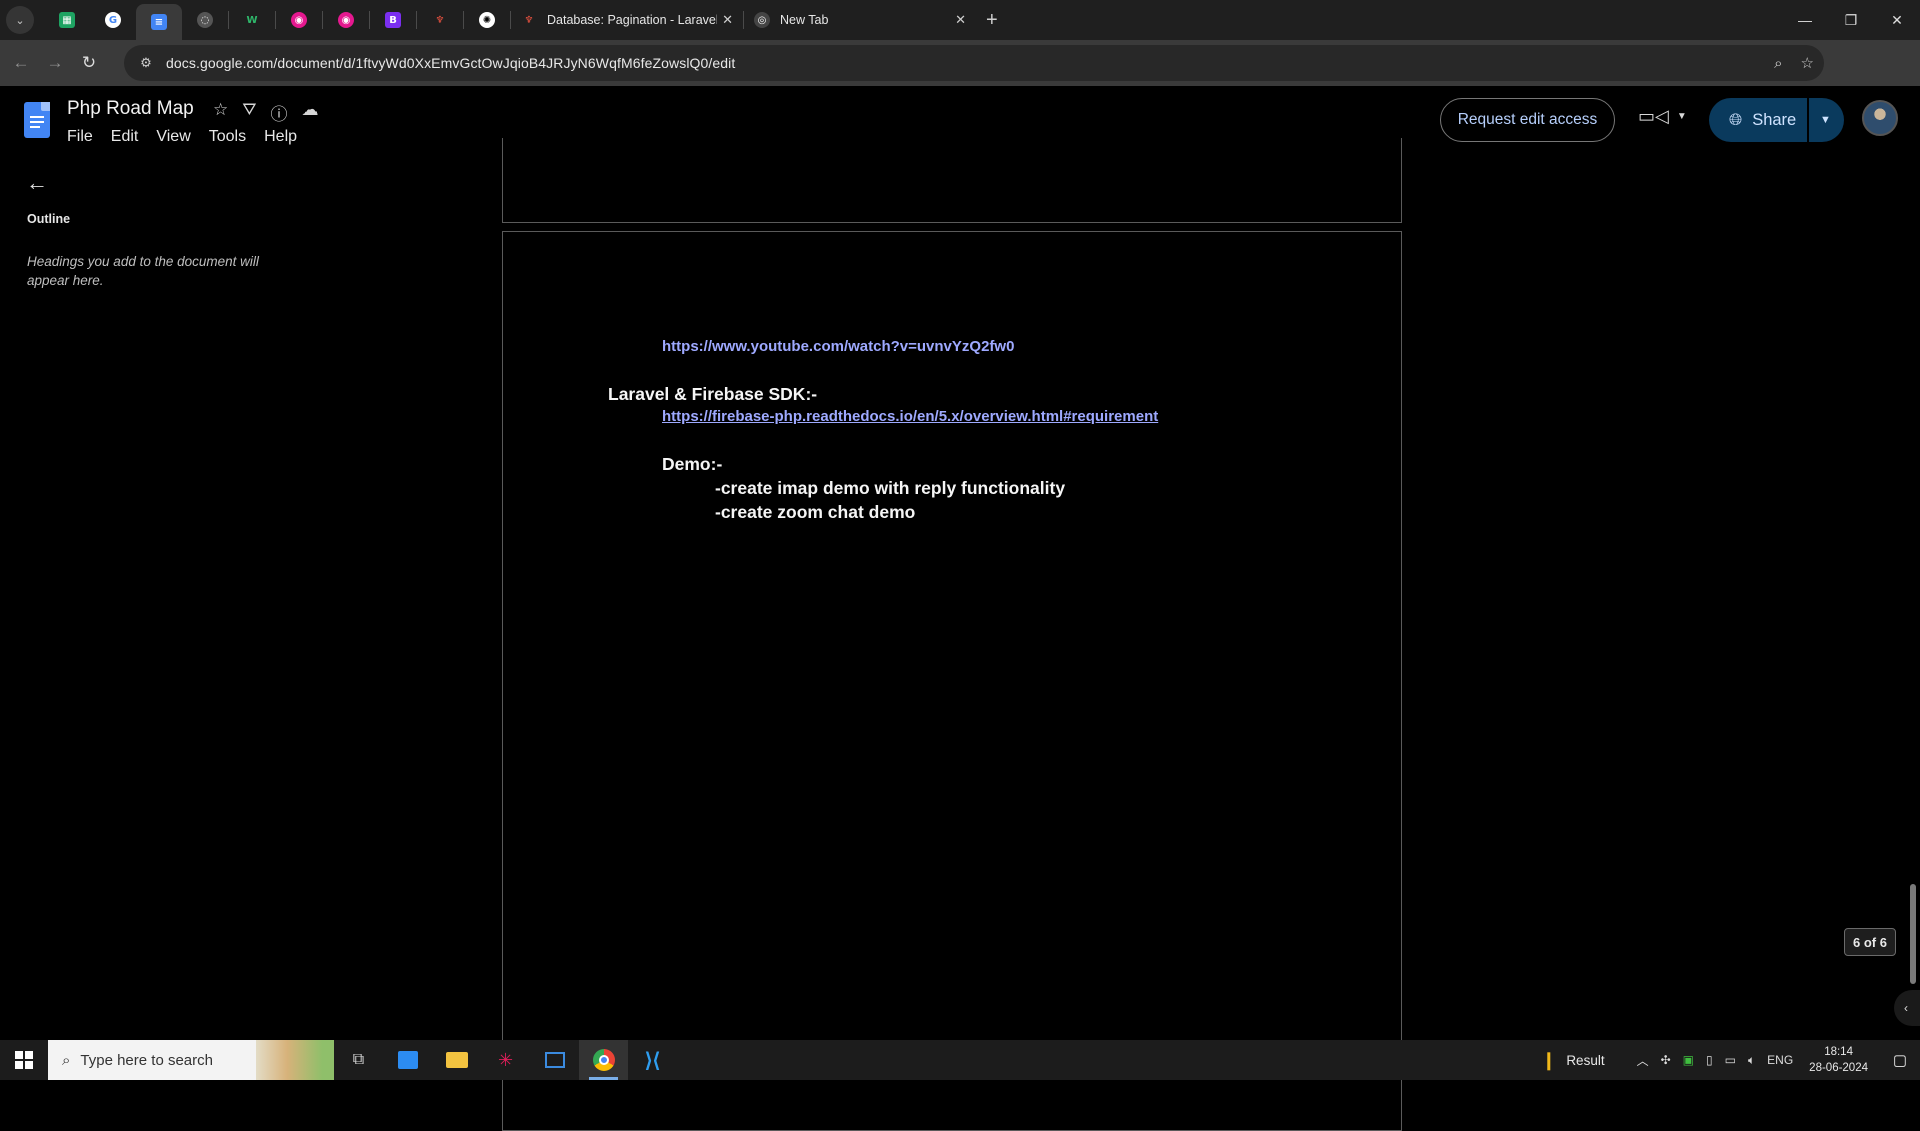 Image resolution: width=1920 pixels, height=1131 pixels. Describe the element at coordinates (37, 120) in the screenshot. I see `docs-logo-icon` at that location.